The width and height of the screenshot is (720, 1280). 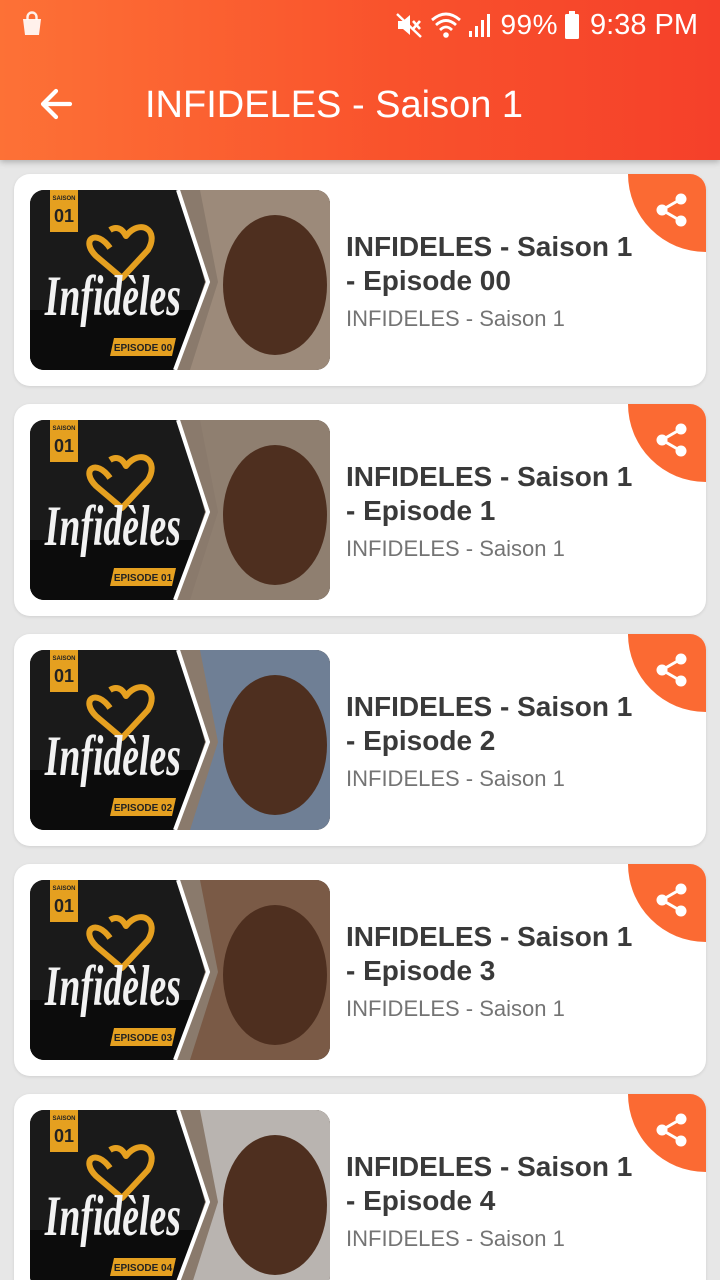 I want to click on page-title: INFIDELES - Saison 1, so click(x=334, y=105).